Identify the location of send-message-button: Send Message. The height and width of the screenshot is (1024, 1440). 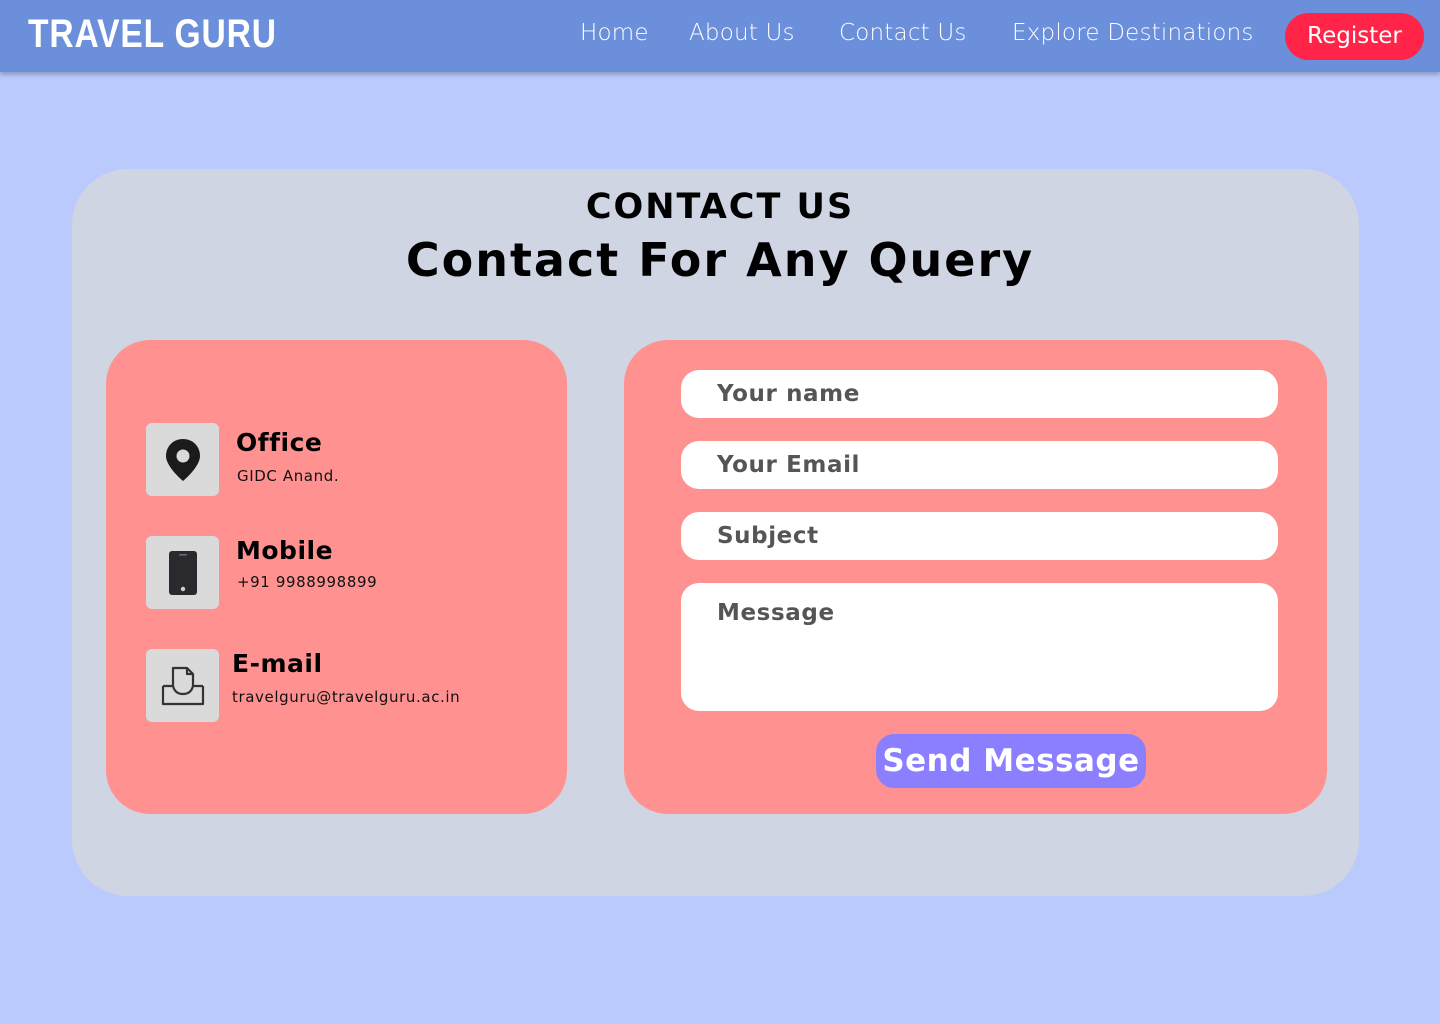
(1011, 761).